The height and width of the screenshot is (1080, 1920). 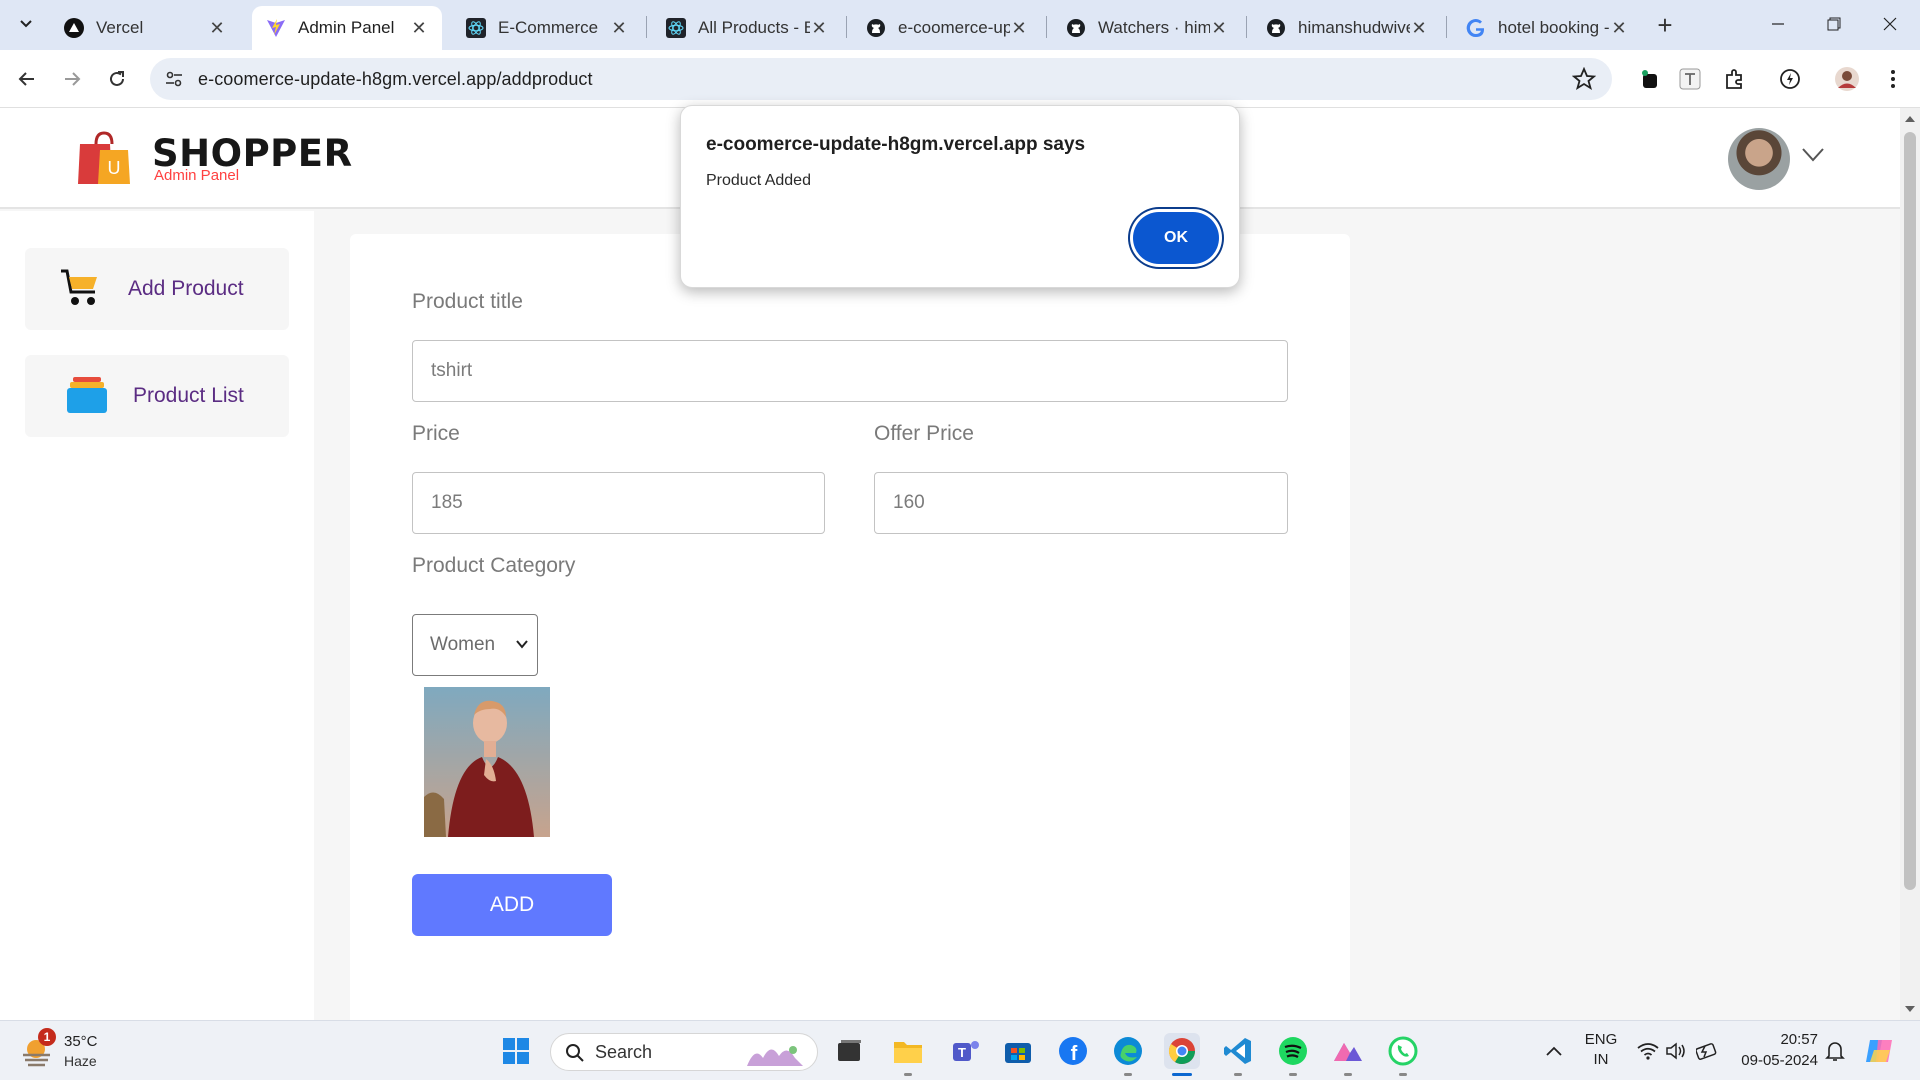 I want to click on sidebar-item-label: Add Product, so click(x=186, y=288).